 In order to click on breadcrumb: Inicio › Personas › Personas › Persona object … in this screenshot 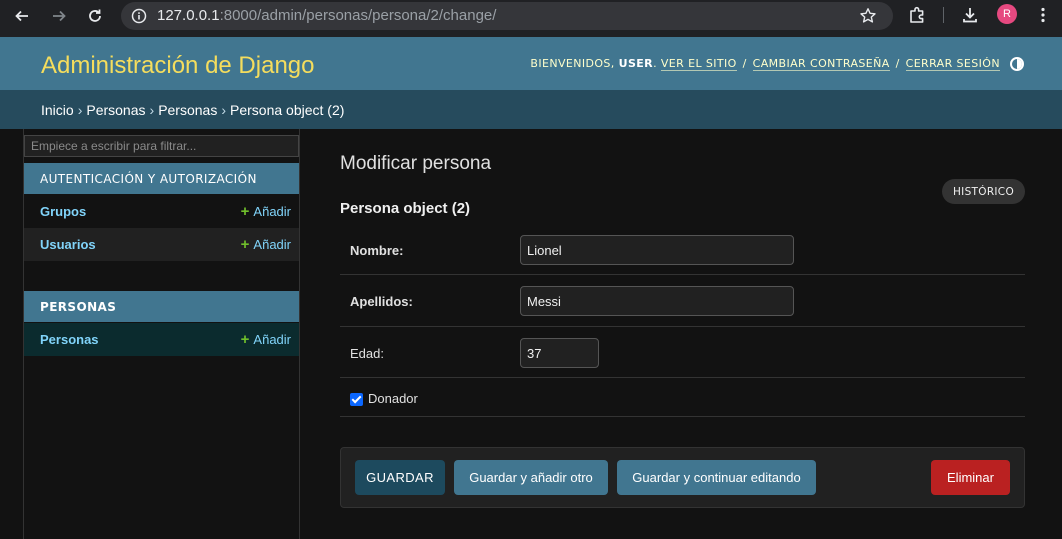, I will do `click(531, 109)`.